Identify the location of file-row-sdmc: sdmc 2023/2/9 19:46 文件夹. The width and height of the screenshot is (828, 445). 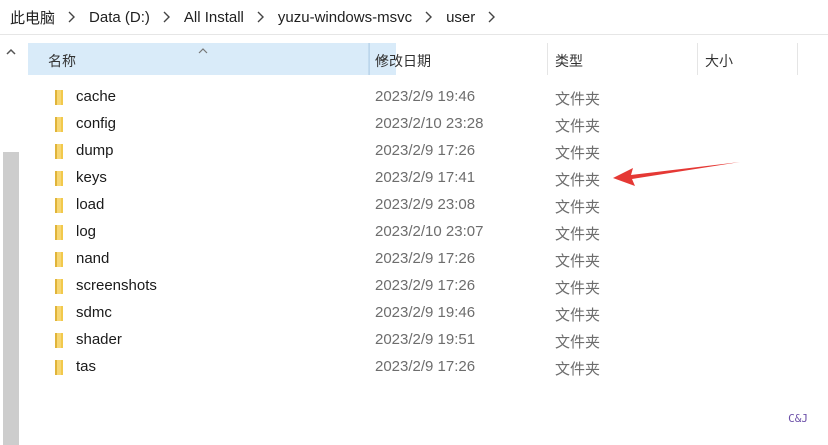
(428, 313).